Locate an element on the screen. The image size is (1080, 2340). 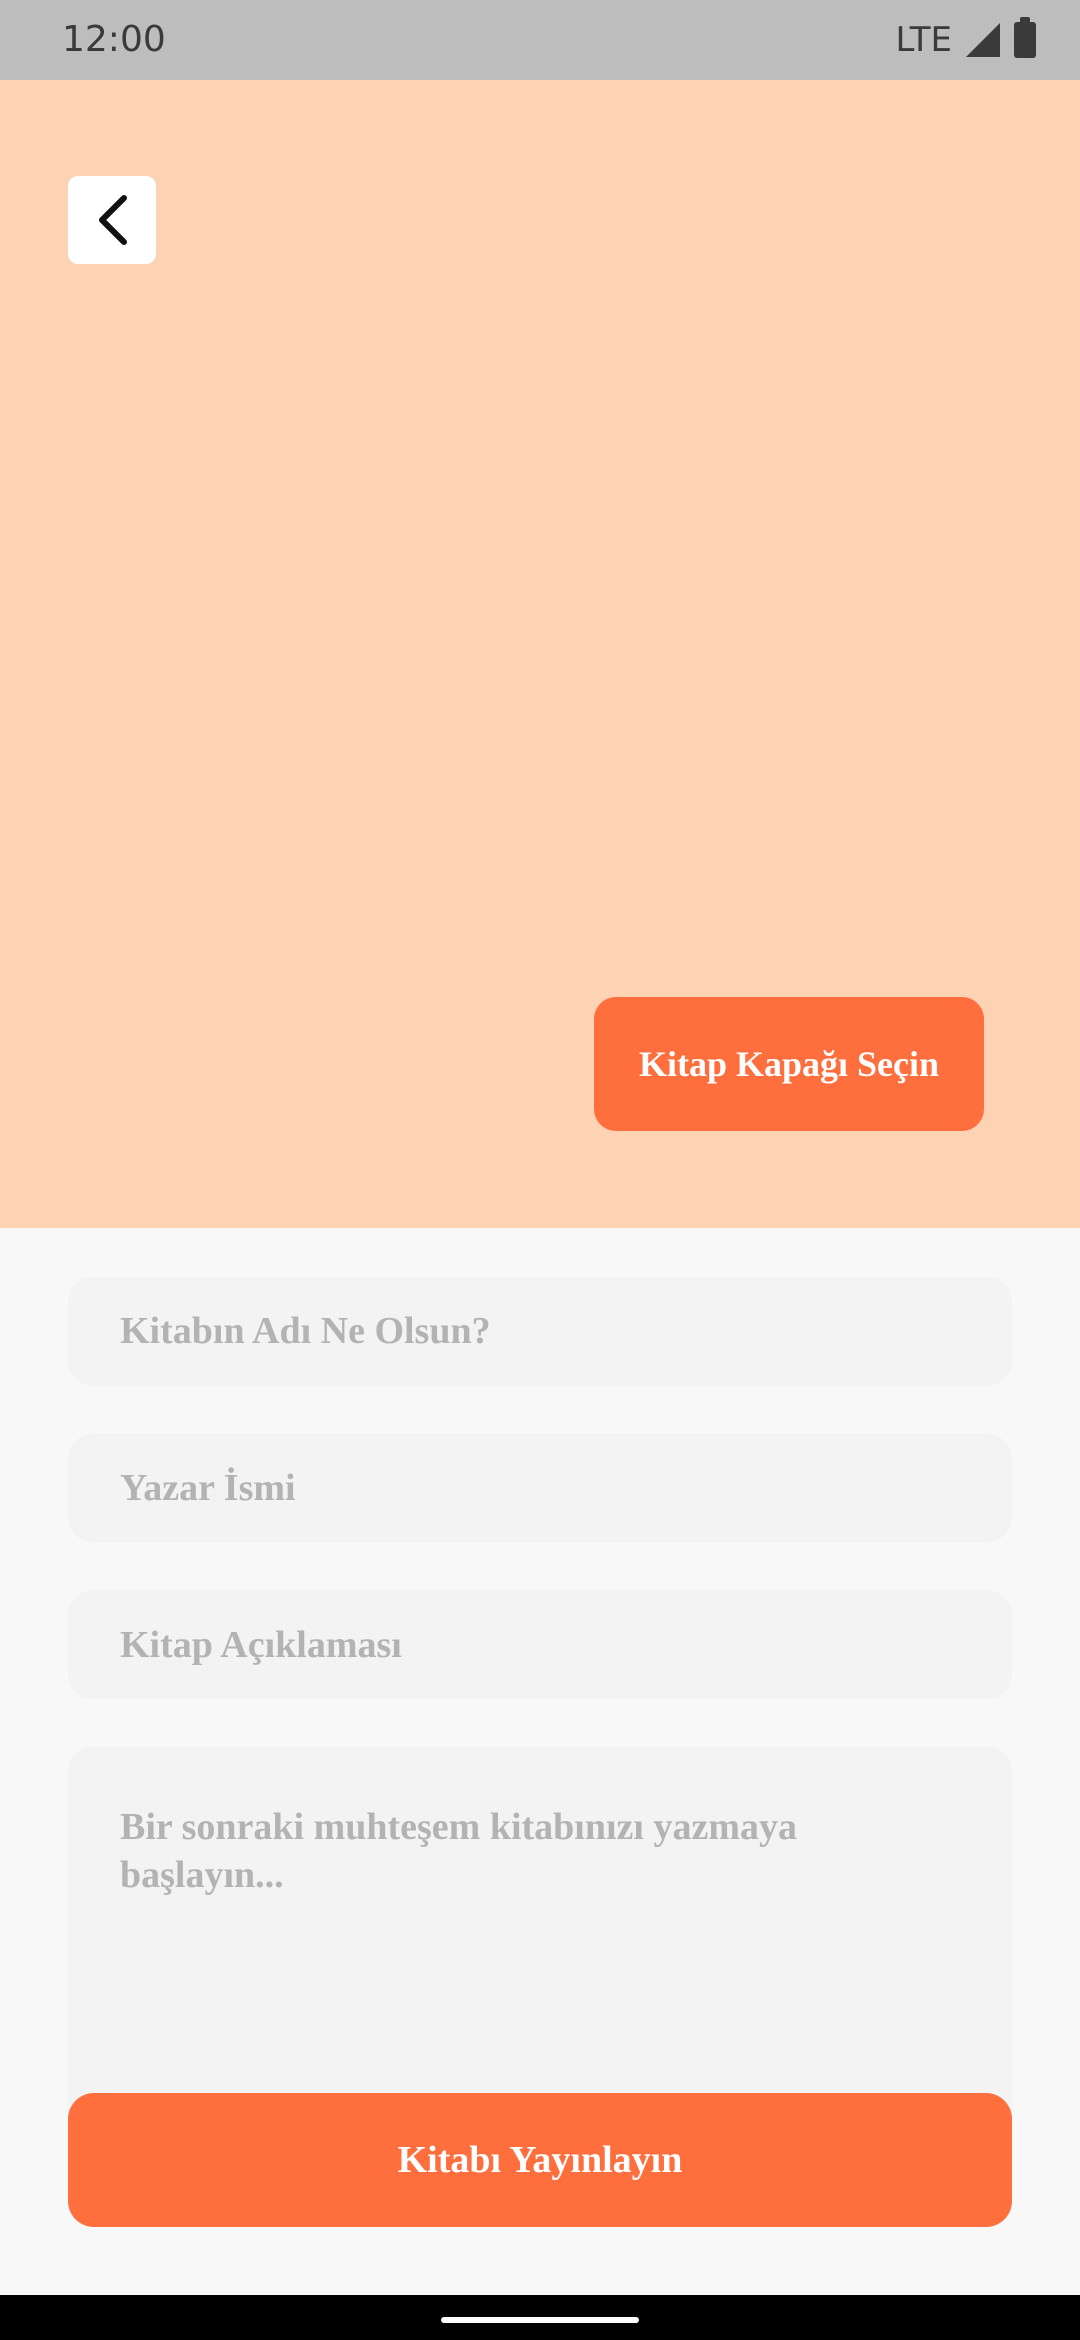
home-indicator is located at coordinates (540, 2320).